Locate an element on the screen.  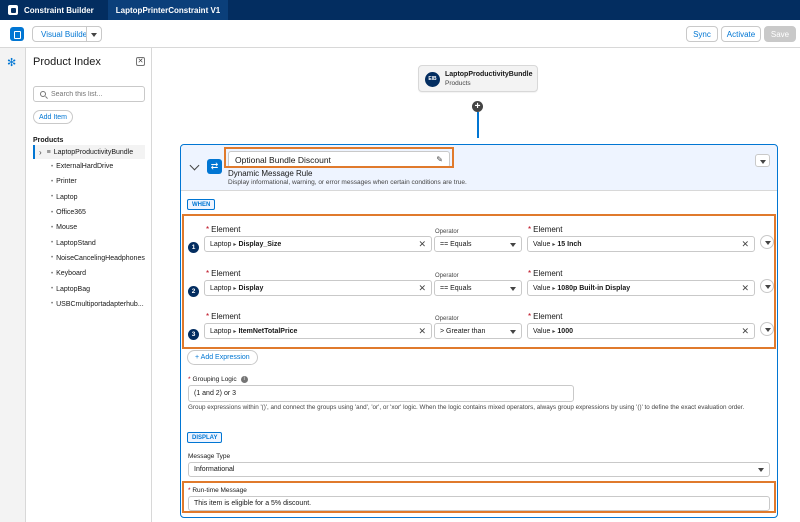
left-element-field: Laptop ▸ ItemNetTotalPrice ✕ is located at coordinates (318, 331).